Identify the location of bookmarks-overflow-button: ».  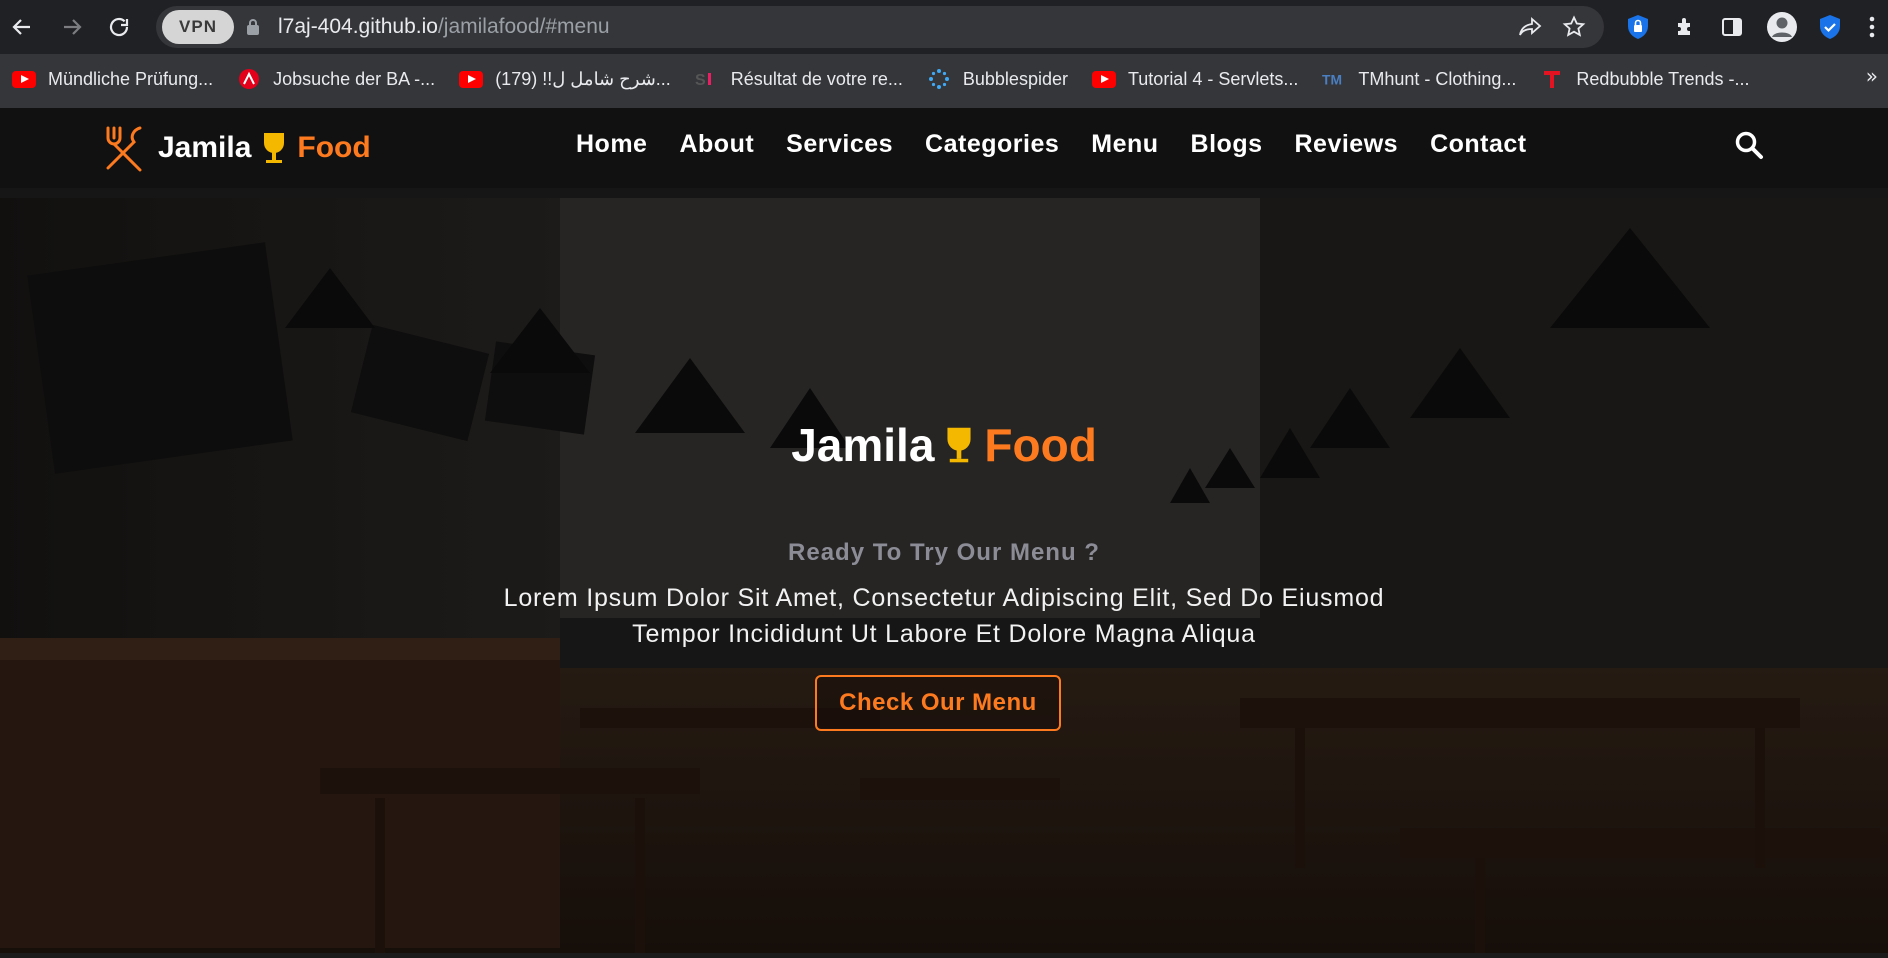
(1872, 76).